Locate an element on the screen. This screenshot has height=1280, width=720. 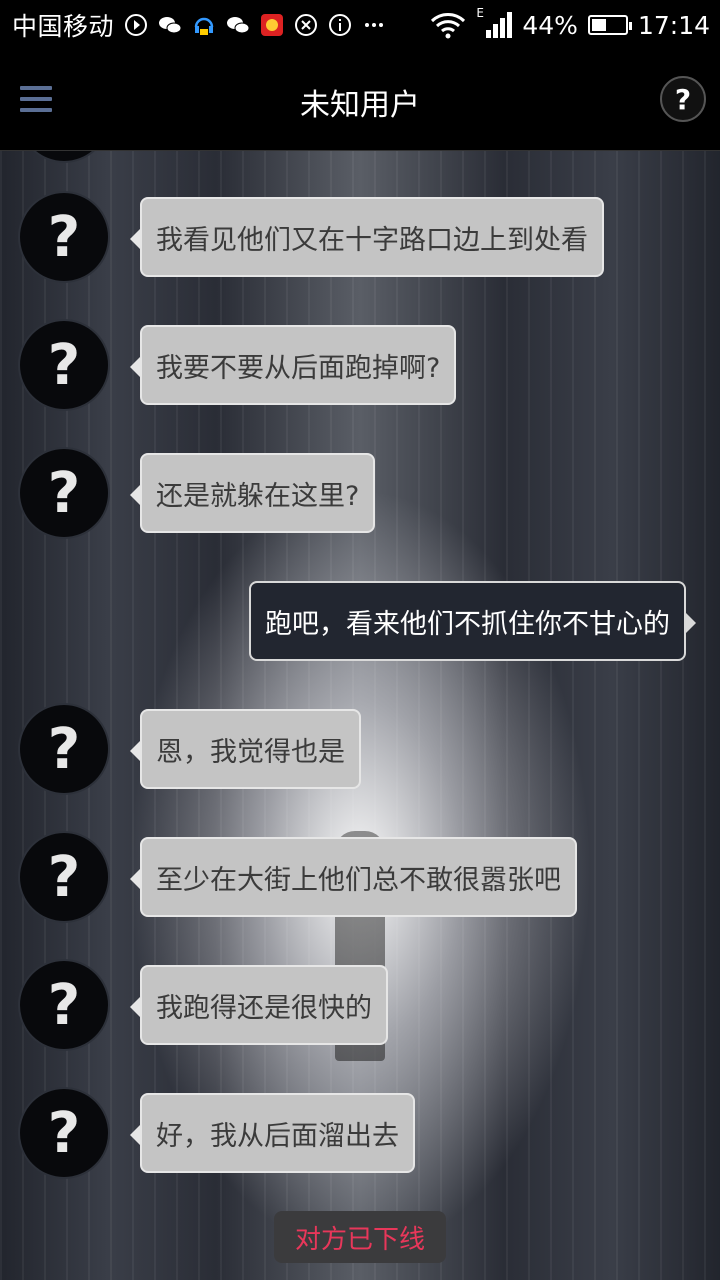
signal-indicator: E is located at coordinates (494, 23).